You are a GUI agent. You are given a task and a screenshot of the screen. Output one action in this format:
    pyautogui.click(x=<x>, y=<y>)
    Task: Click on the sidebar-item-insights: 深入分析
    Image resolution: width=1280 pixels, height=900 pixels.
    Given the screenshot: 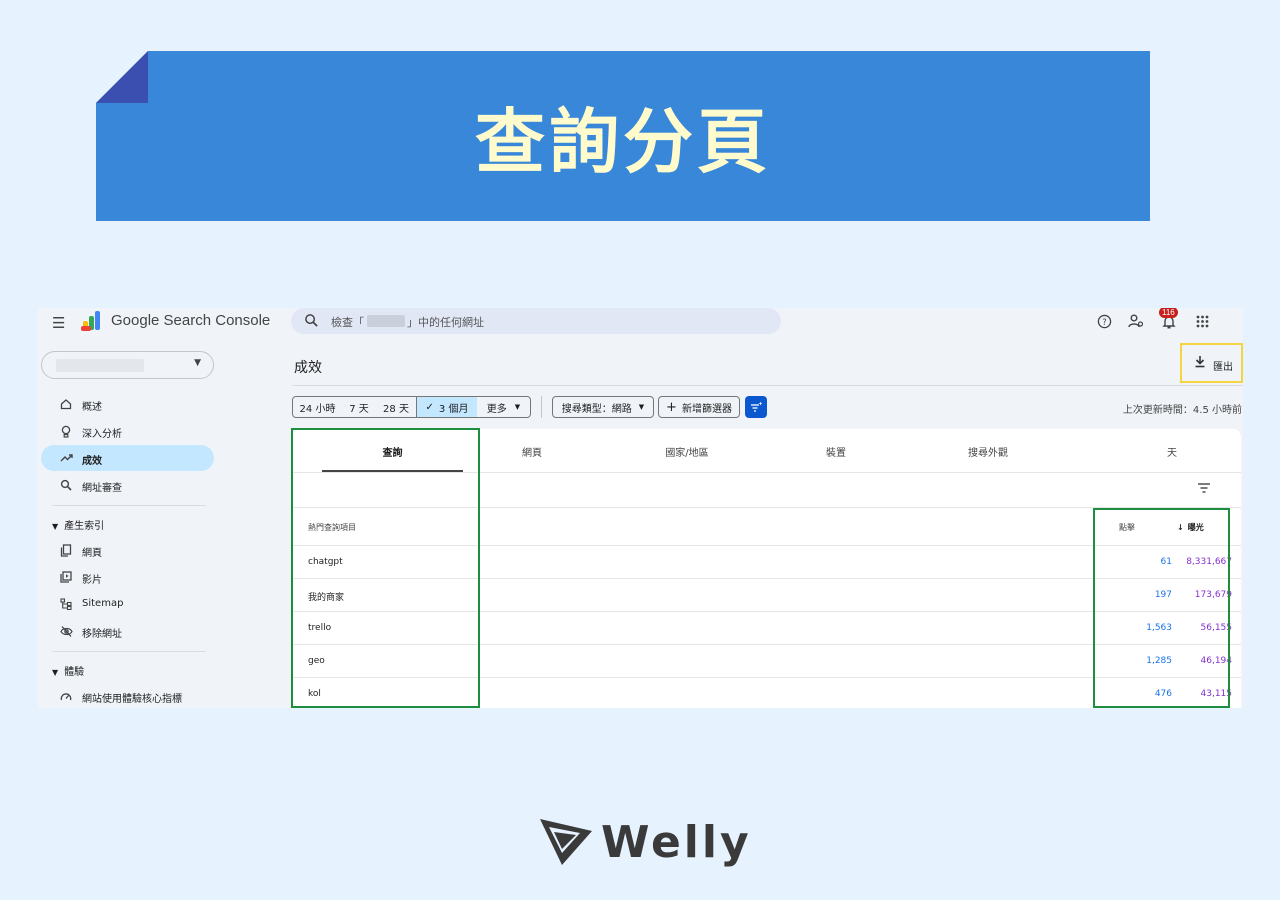 What is the action you would take?
    pyautogui.click(x=127, y=431)
    